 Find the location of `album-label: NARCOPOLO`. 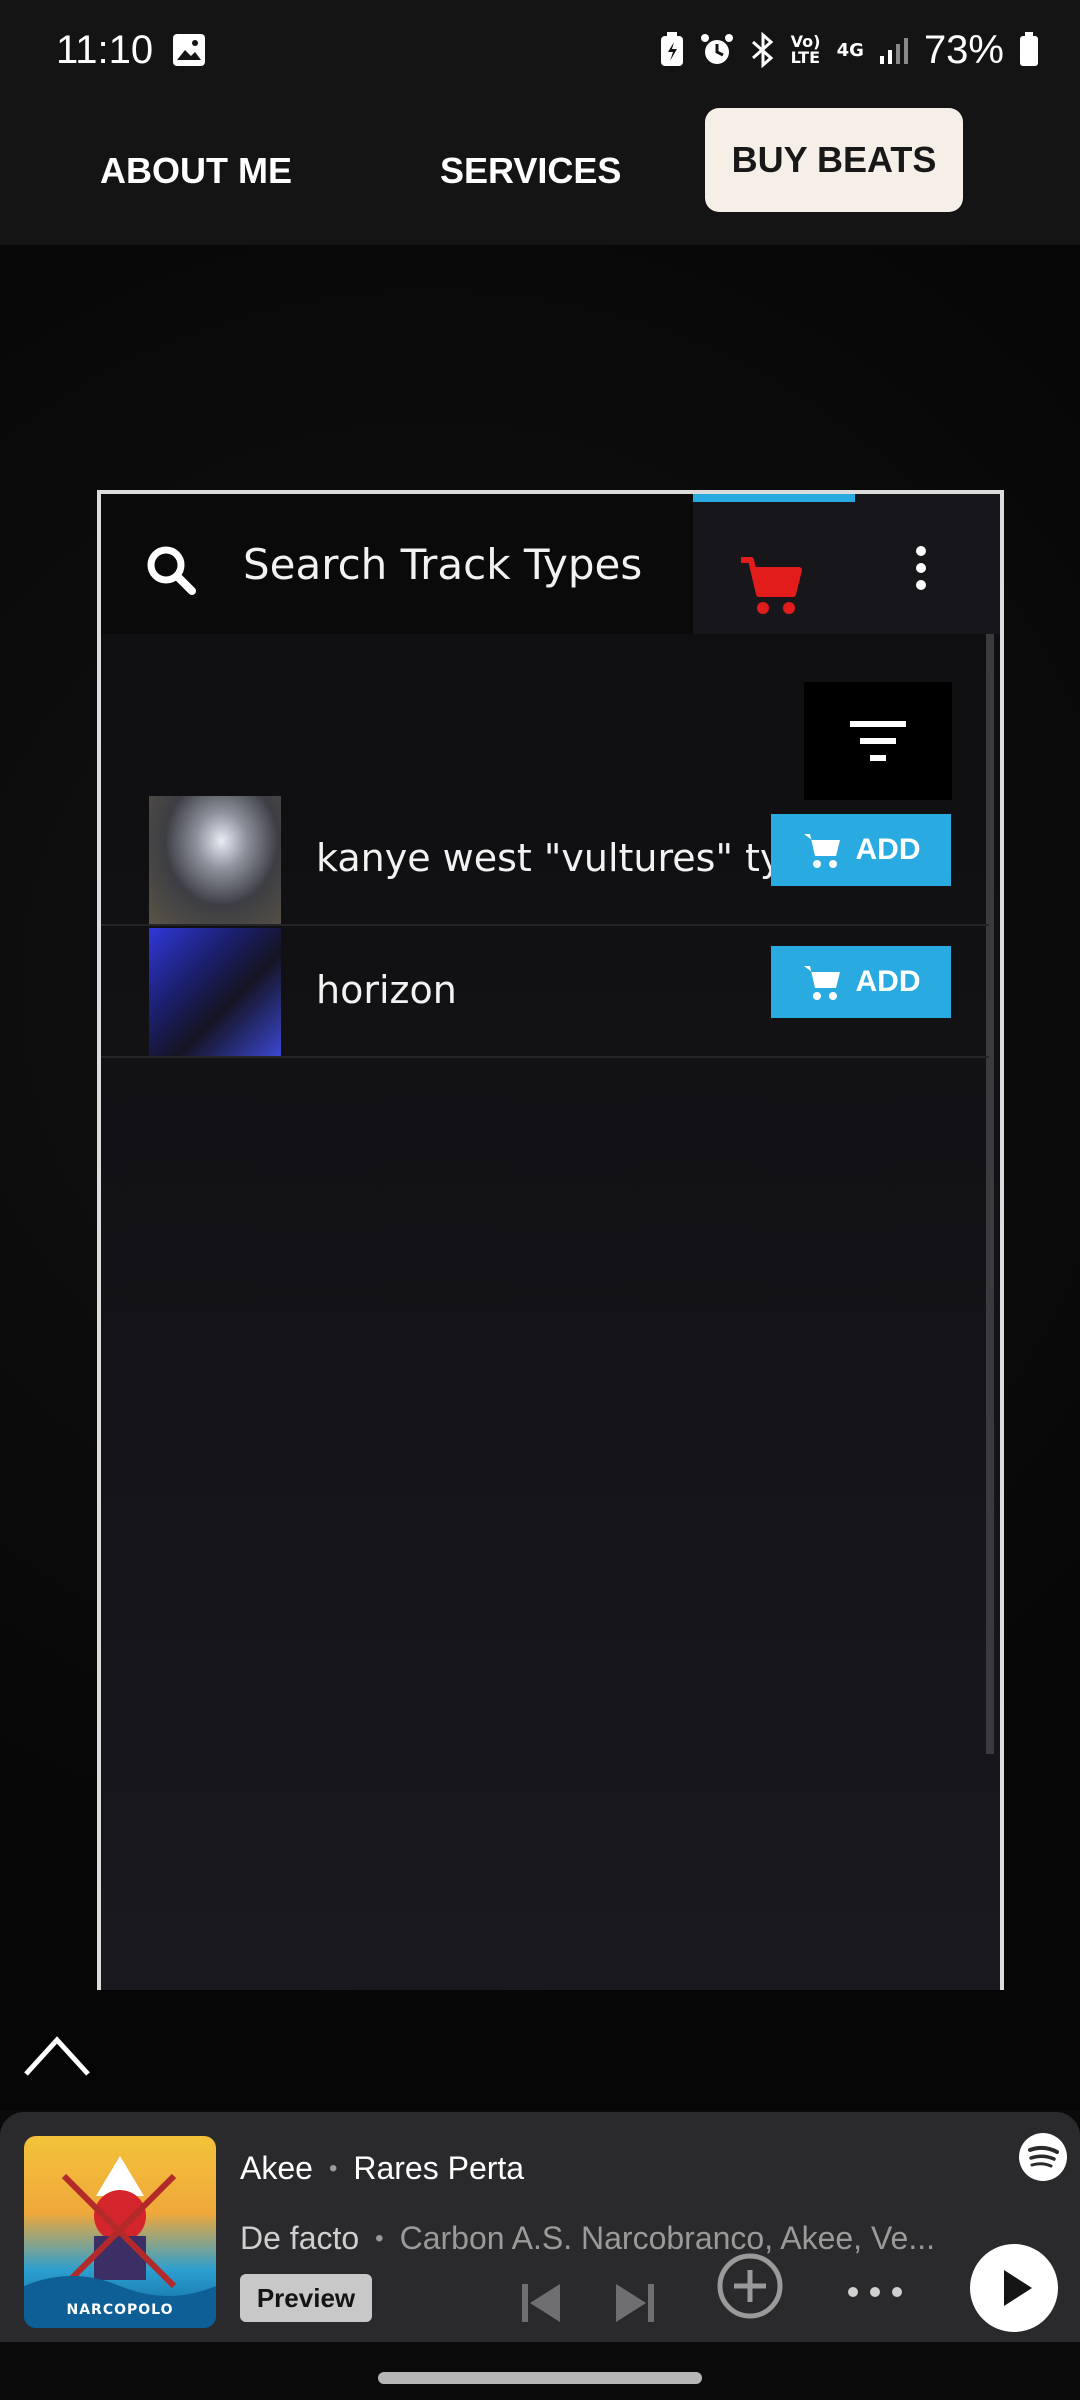

album-label: NARCOPOLO is located at coordinates (120, 2310).